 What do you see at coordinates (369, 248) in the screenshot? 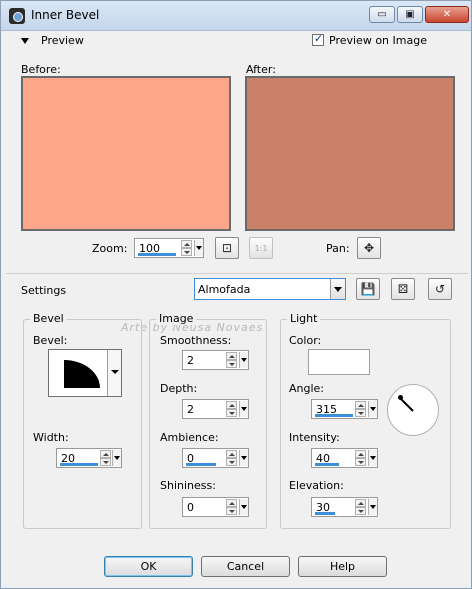
I see `pan-button: ✥` at bounding box center [369, 248].